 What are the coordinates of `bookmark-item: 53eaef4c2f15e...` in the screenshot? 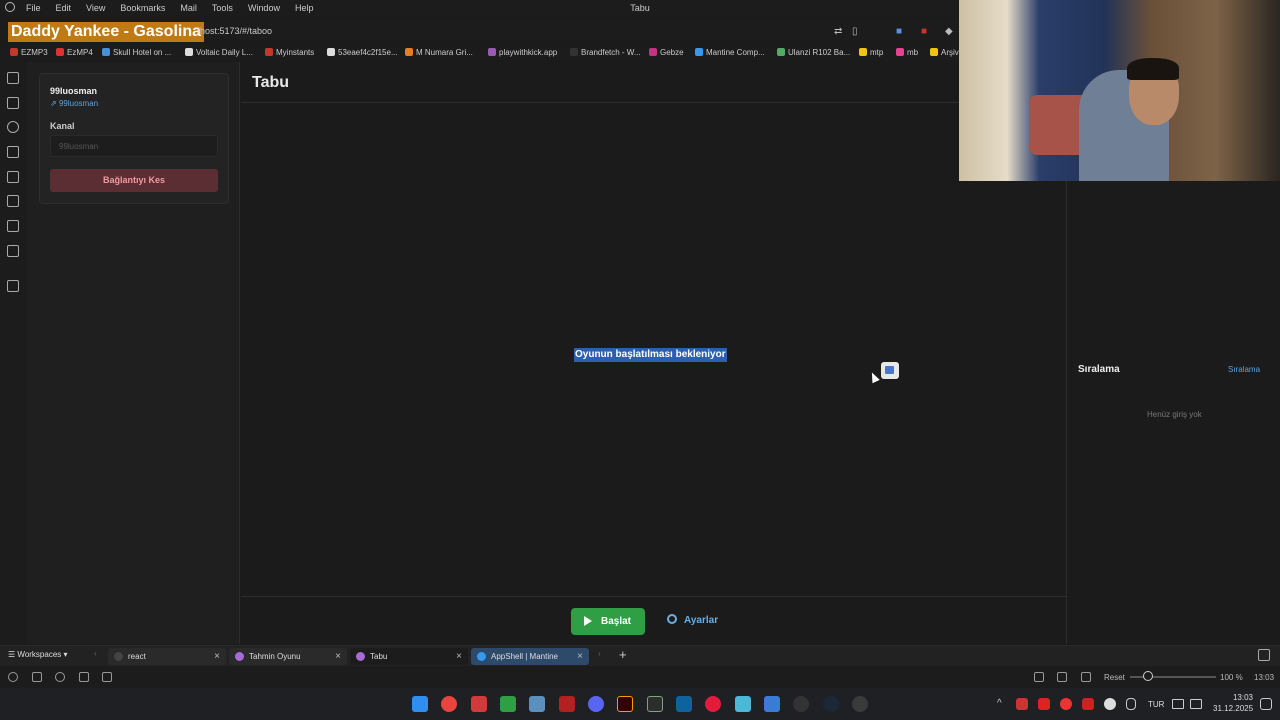 It's located at (362, 52).